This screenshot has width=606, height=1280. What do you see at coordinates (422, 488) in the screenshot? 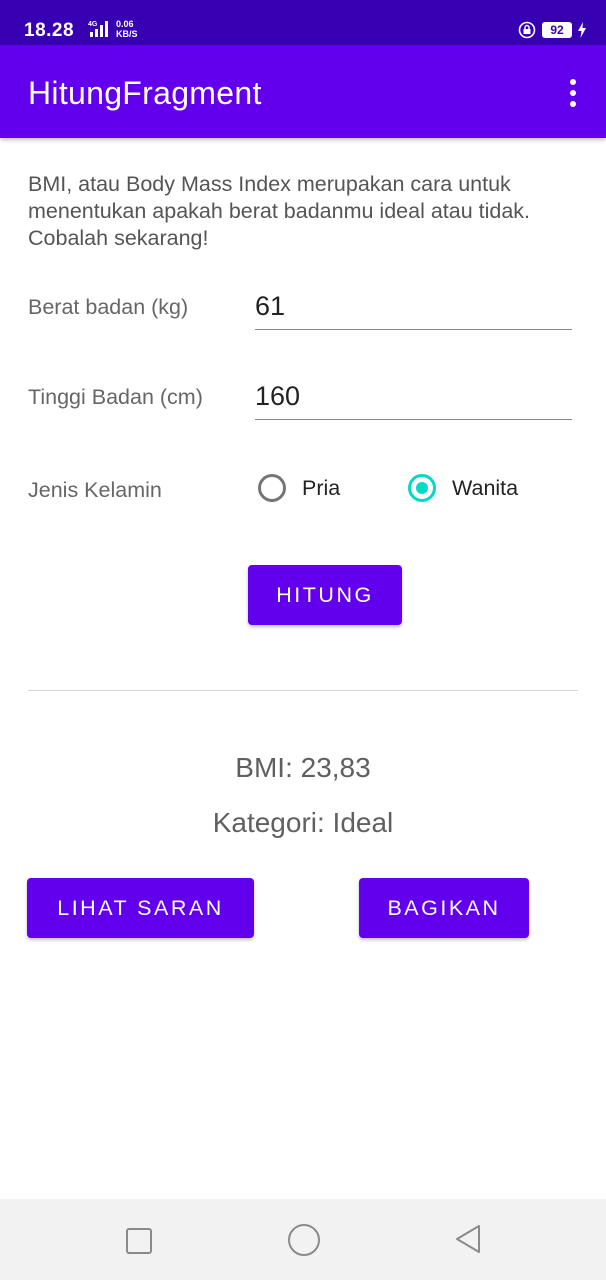
I see `radio-button-checked` at bounding box center [422, 488].